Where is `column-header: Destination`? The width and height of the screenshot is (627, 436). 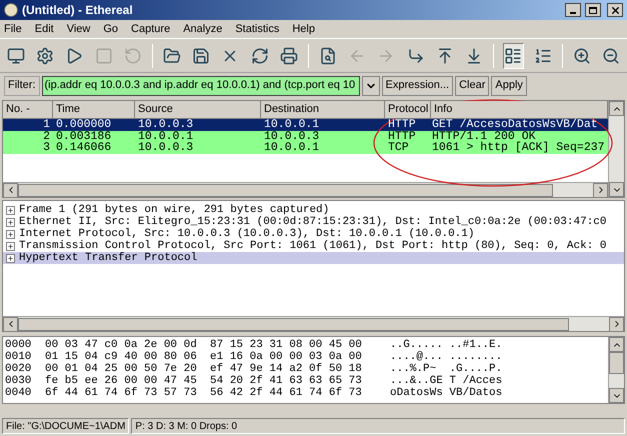 column-header: Destination is located at coordinates (323, 110).